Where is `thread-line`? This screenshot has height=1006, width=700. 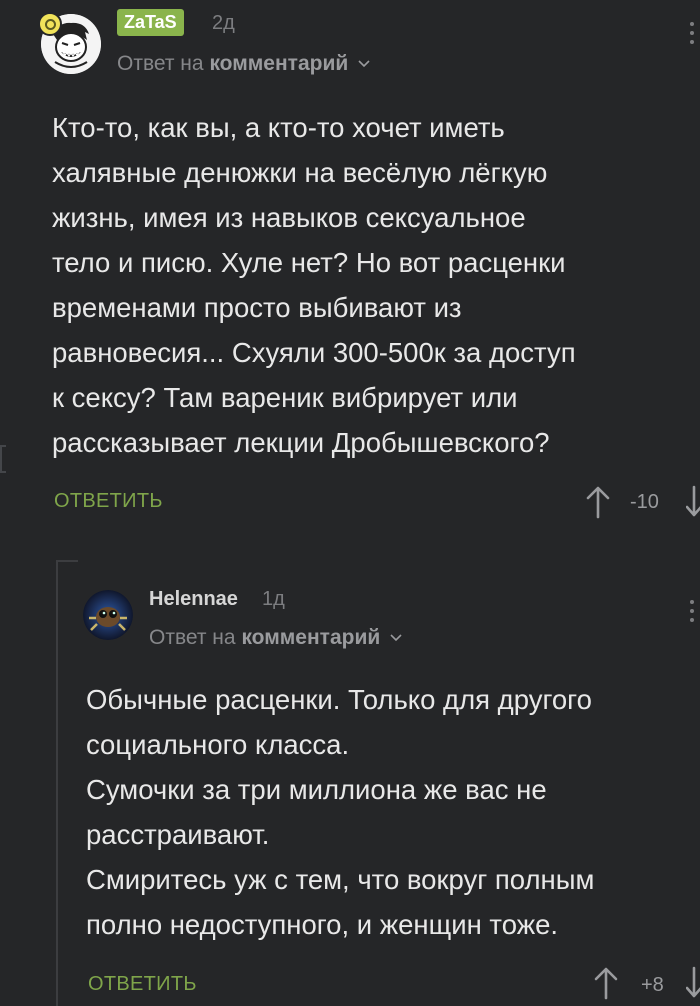
thread-line is located at coordinates (3, 459).